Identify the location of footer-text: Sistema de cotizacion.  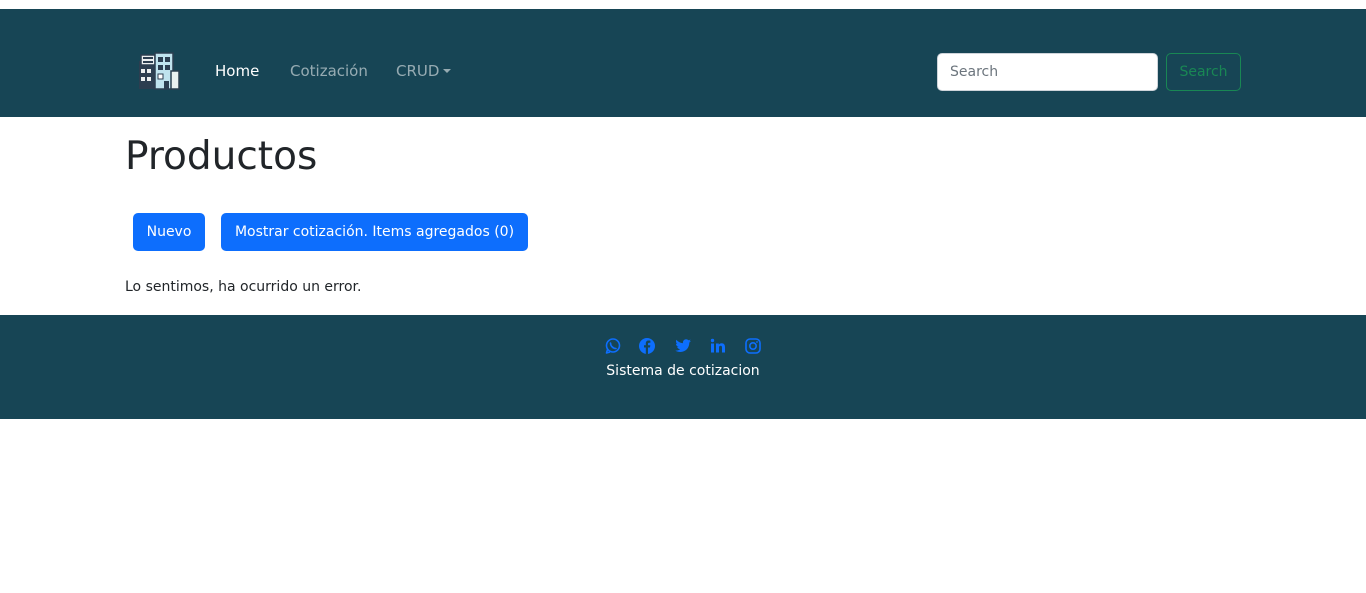
(683, 371).